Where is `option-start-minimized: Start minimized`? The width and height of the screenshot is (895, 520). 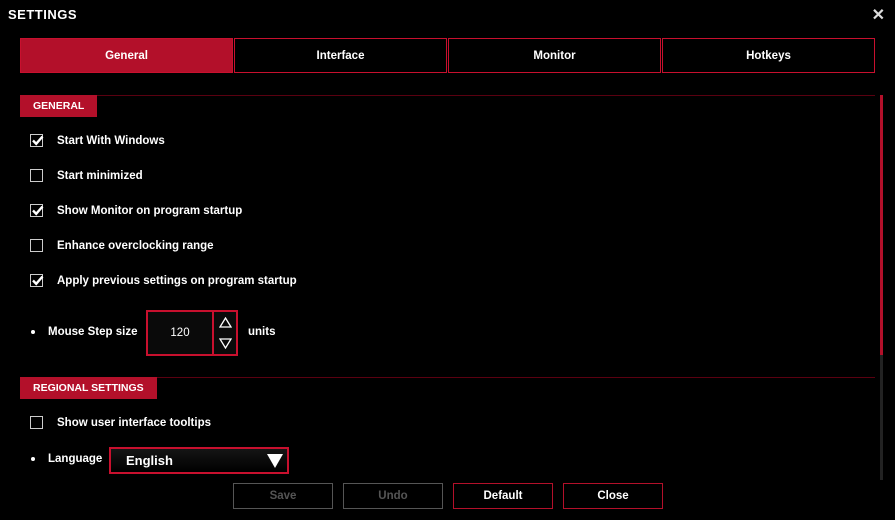 option-start-minimized: Start minimized is located at coordinates (86, 175).